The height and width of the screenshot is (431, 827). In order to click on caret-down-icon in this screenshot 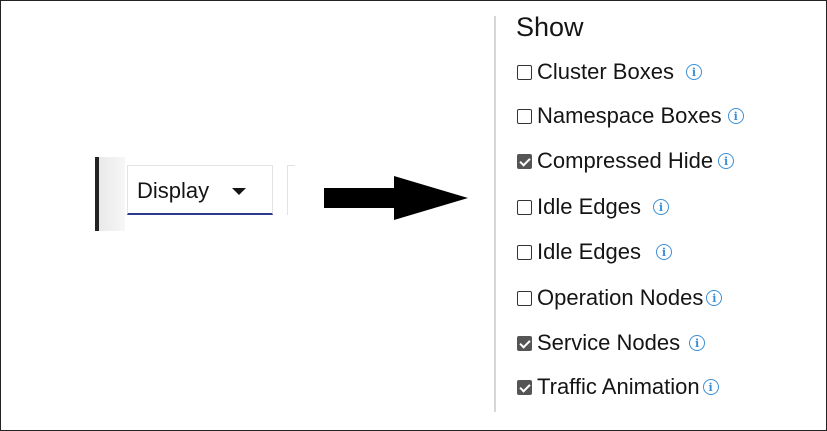, I will do `click(239, 191)`.